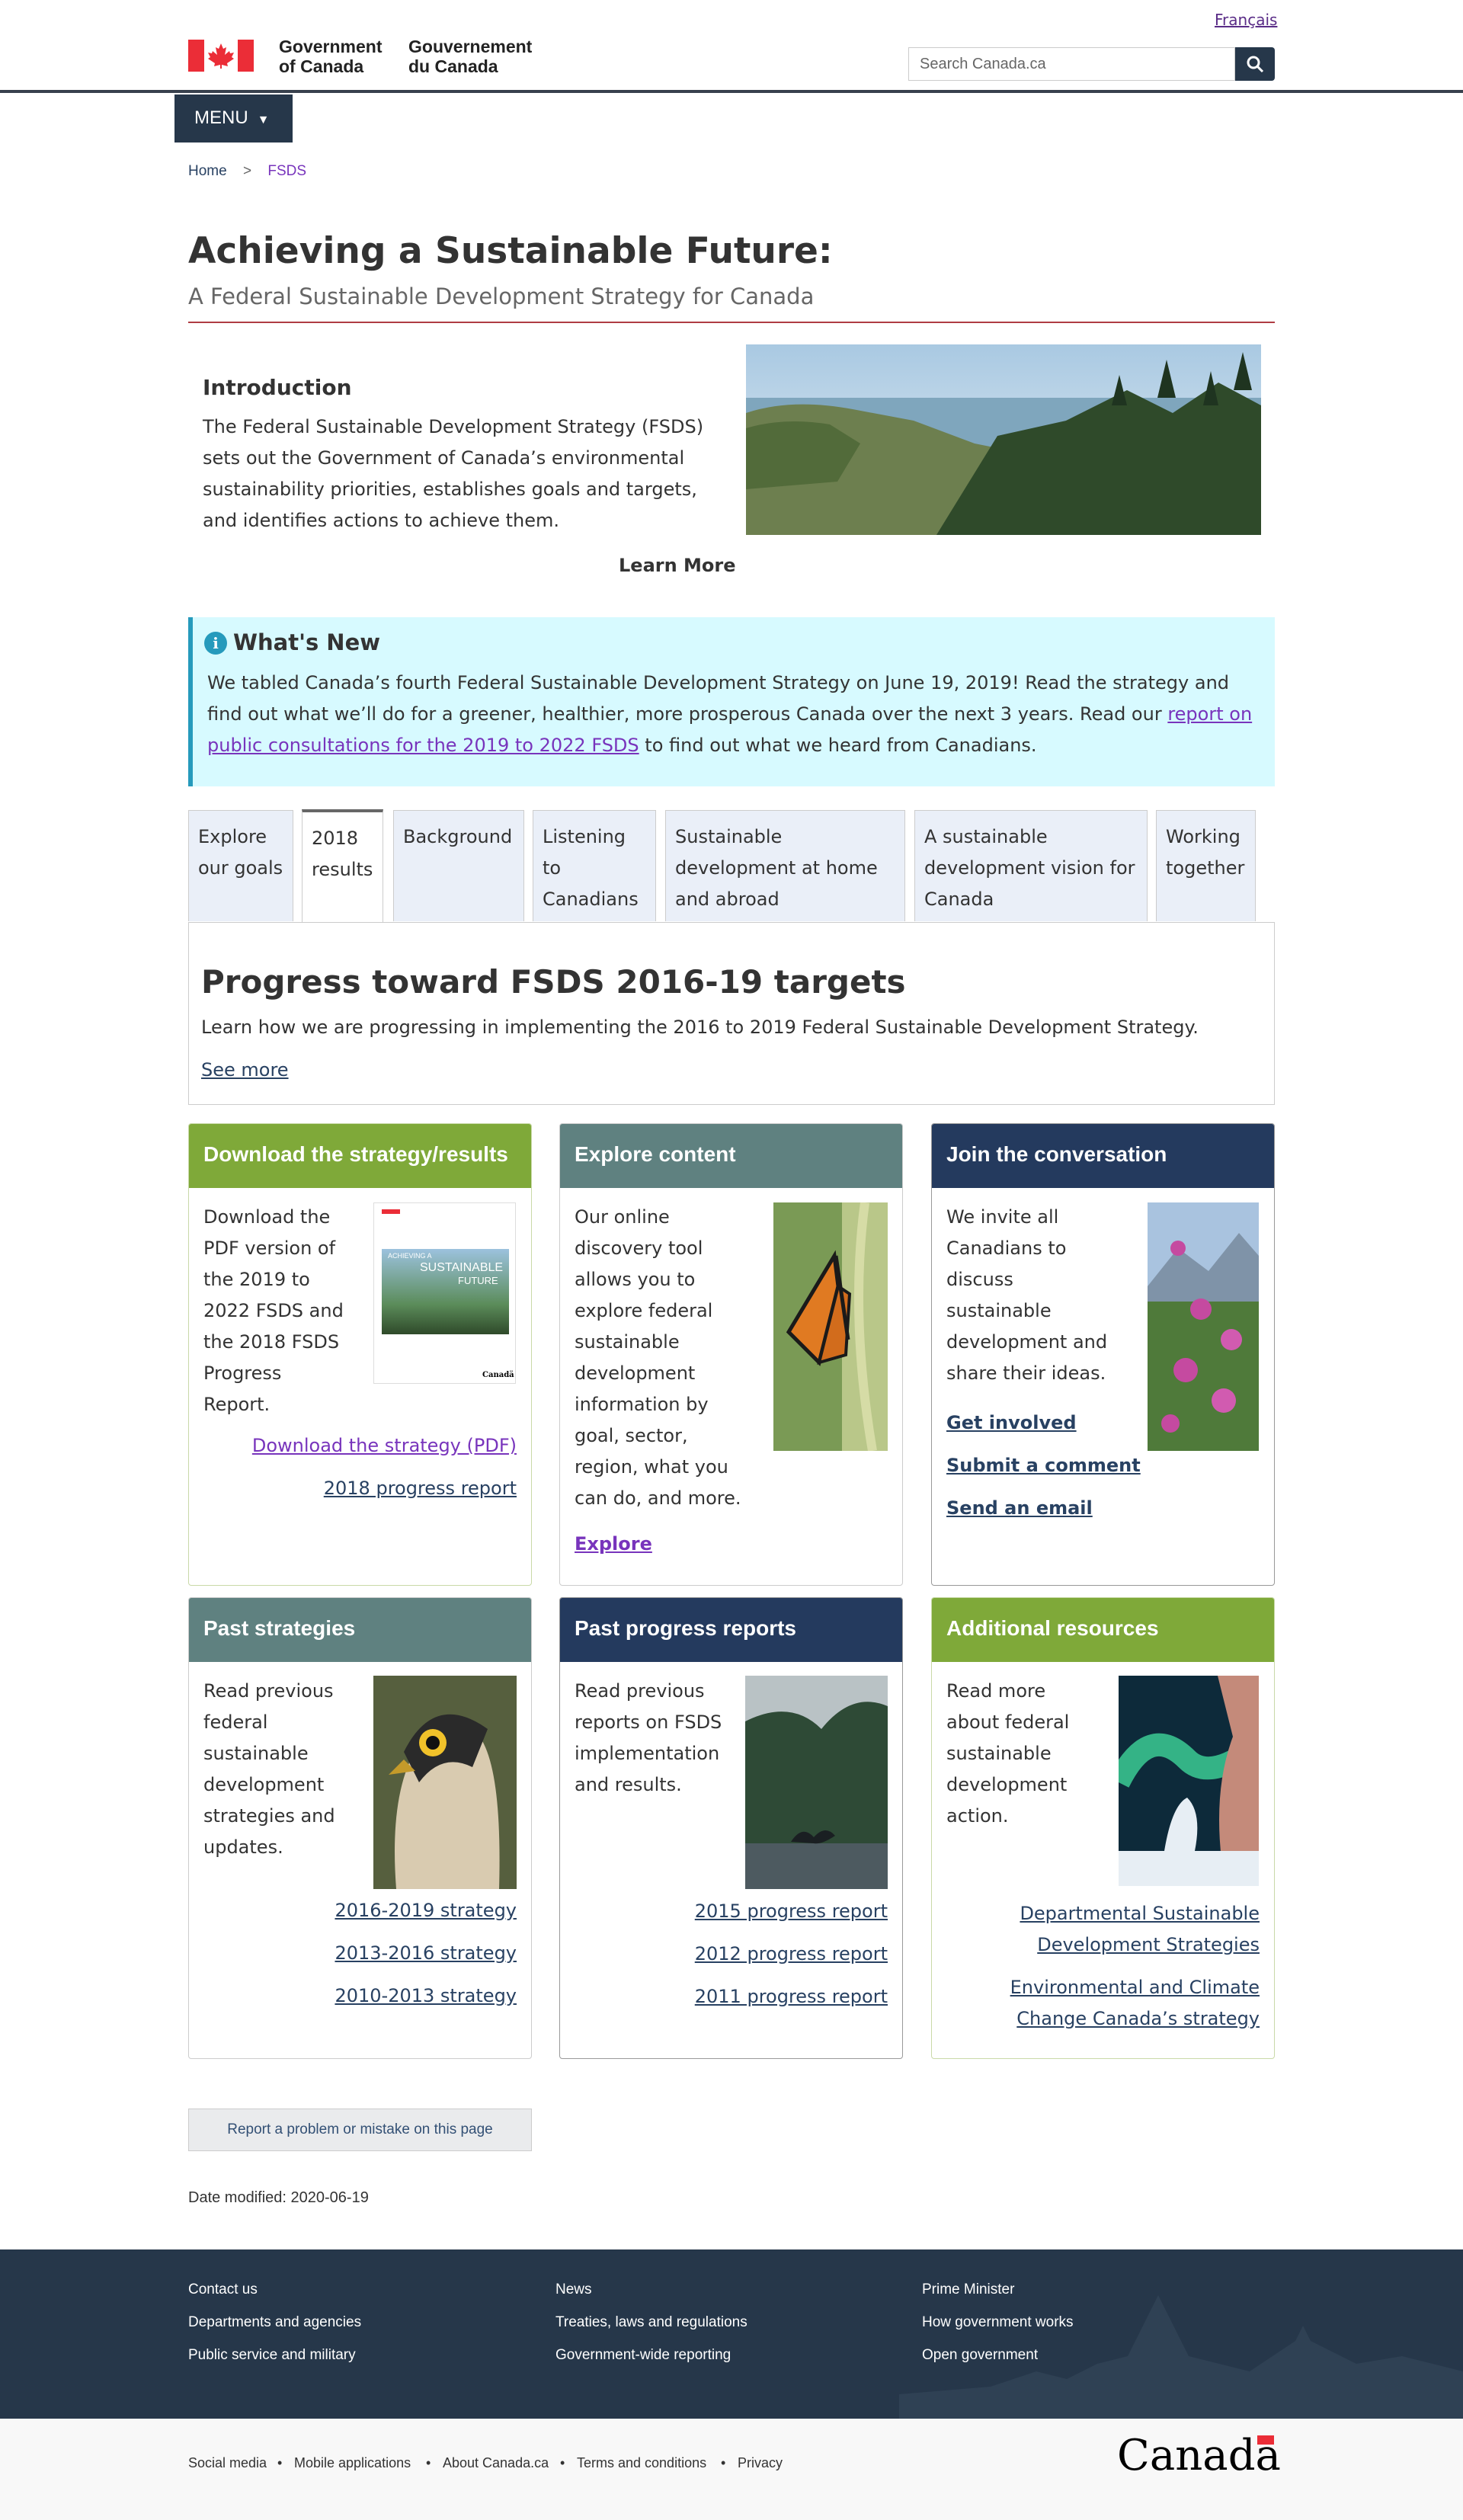 The width and height of the screenshot is (1463, 2520). I want to click on mobile-applications-link: Mobile applications, so click(352, 2463).